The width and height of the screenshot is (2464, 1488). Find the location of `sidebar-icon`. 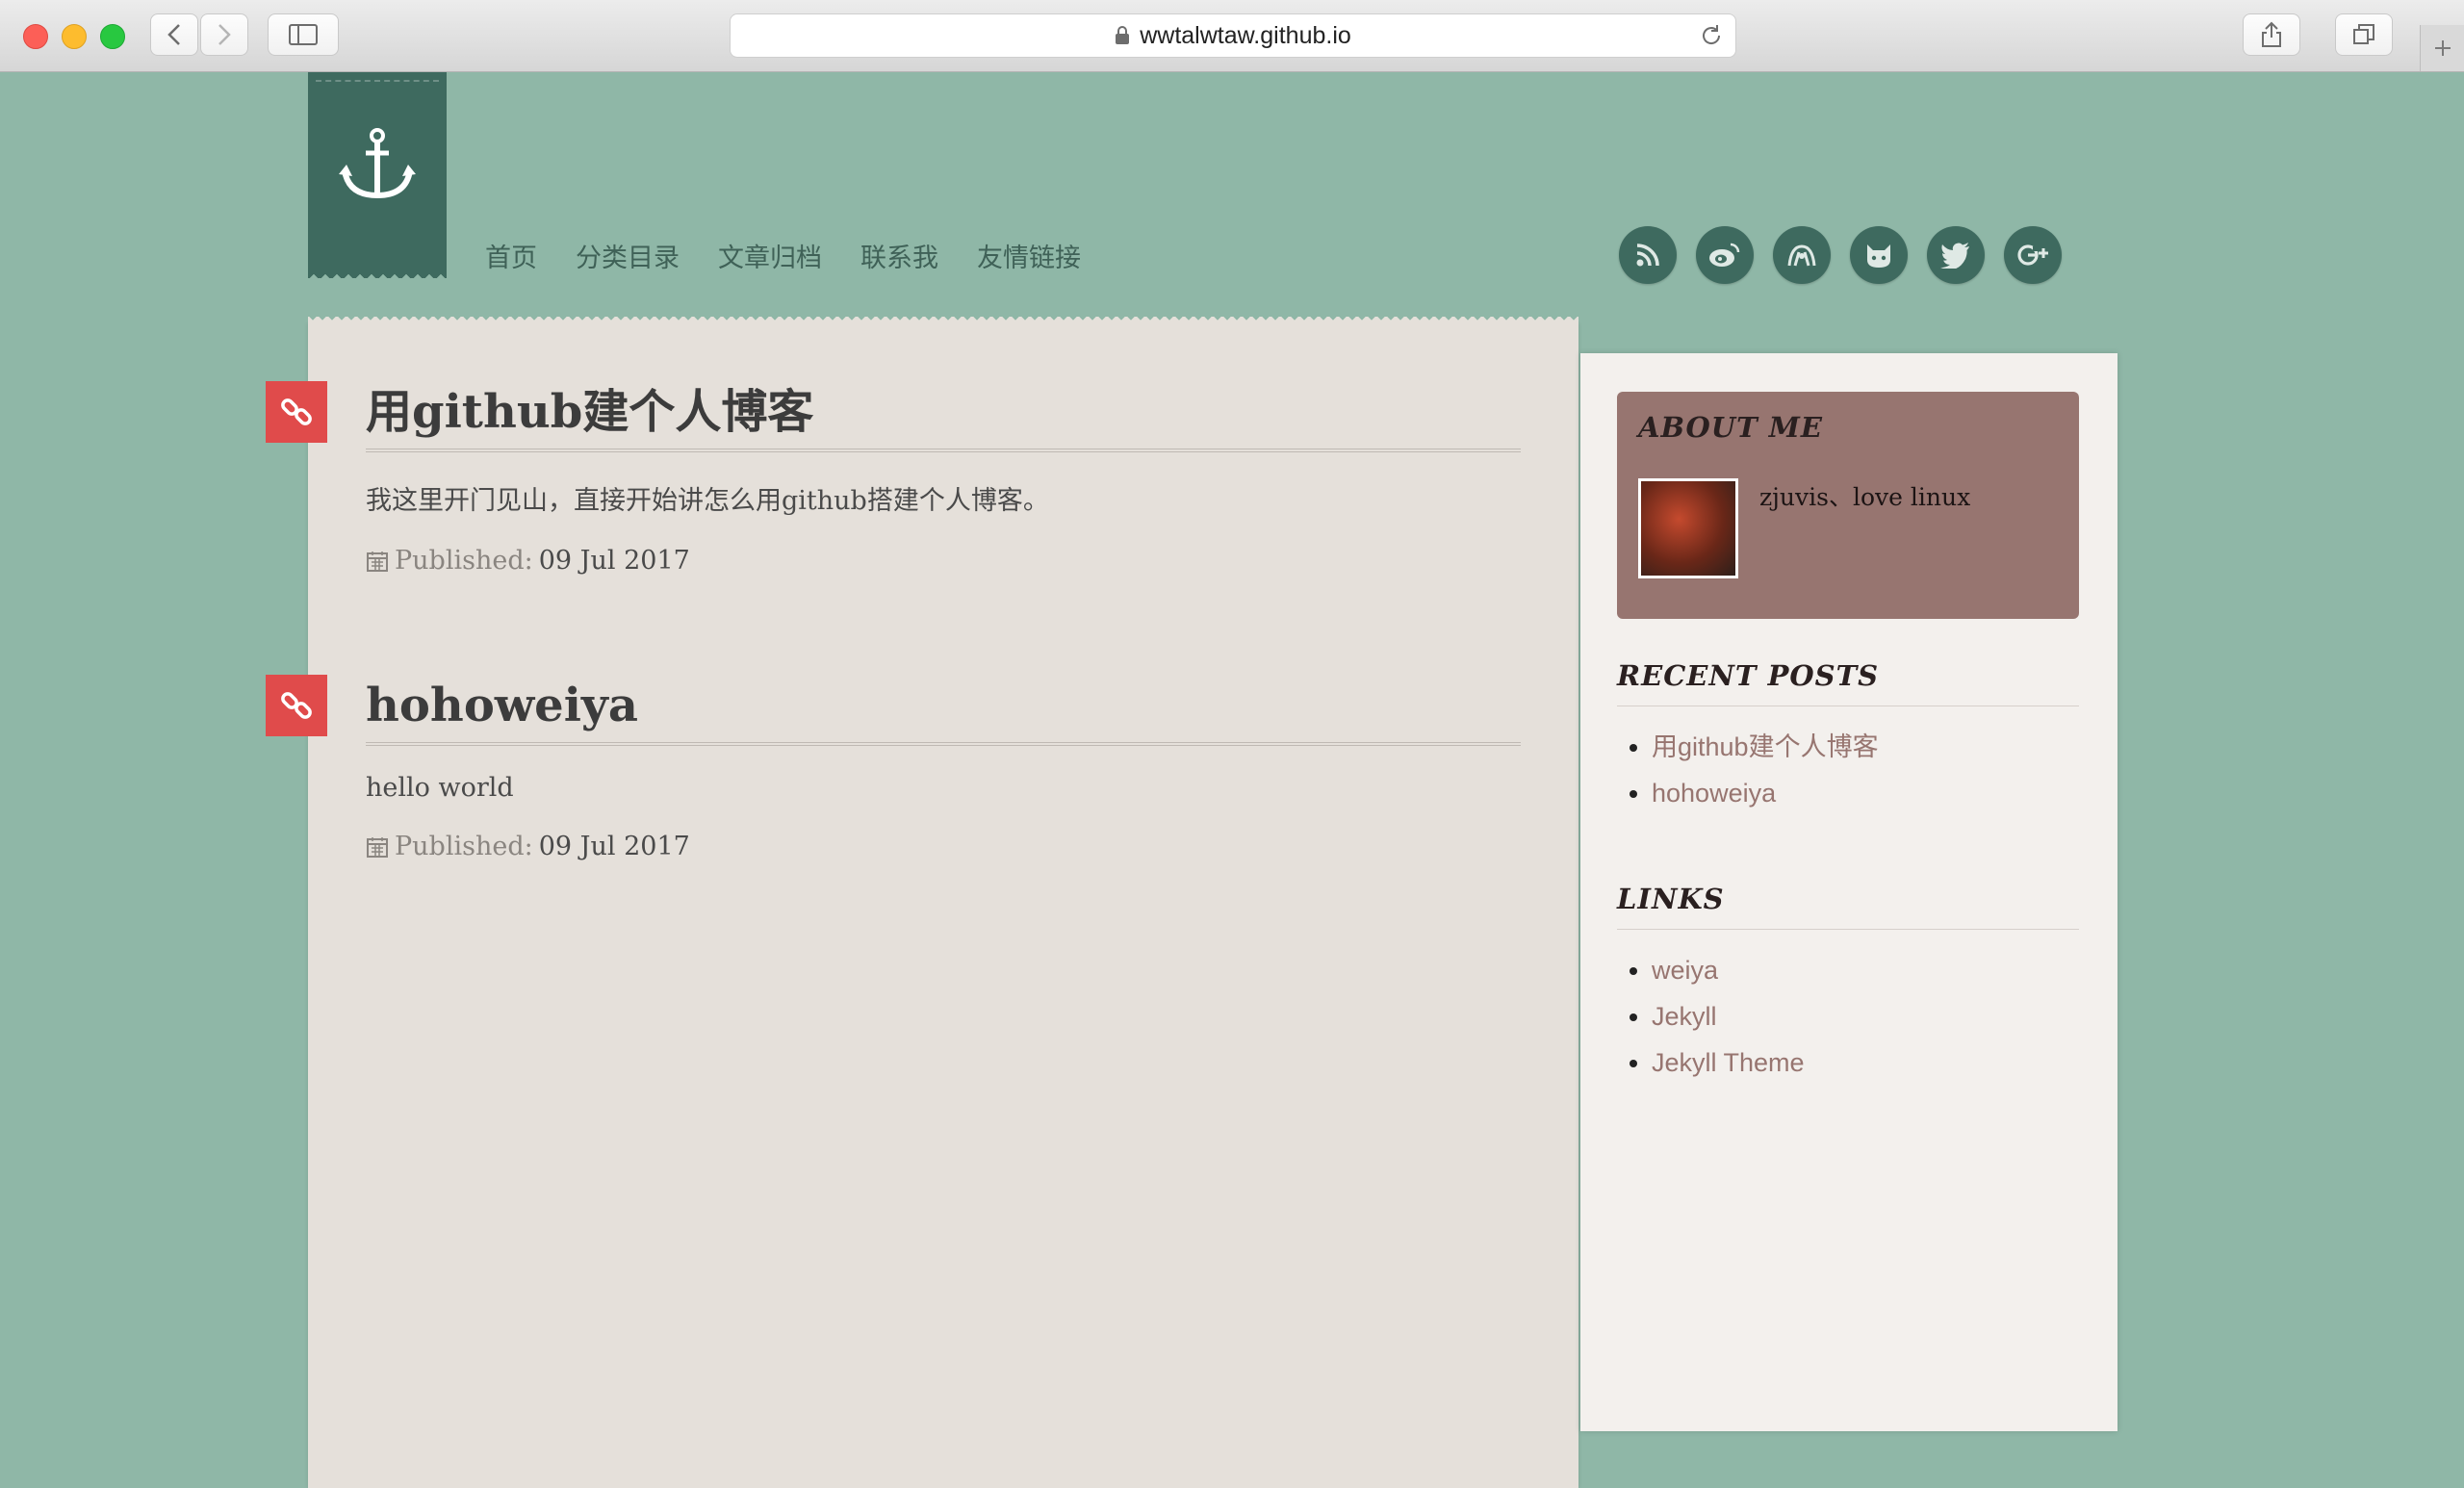

sidebar-icon is located at coordinates (303, 34).